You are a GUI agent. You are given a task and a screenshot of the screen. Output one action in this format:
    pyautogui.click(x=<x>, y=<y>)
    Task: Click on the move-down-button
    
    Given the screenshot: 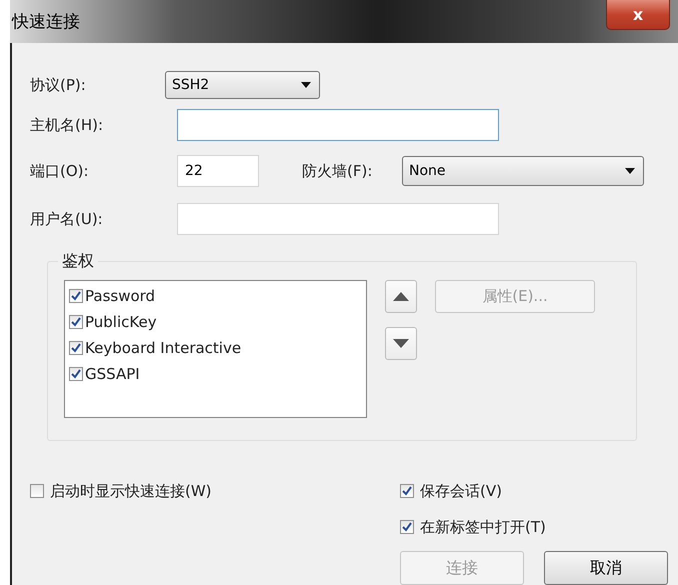 What is the action you would take?
    pyautogui.click(x=401, y=343)
    